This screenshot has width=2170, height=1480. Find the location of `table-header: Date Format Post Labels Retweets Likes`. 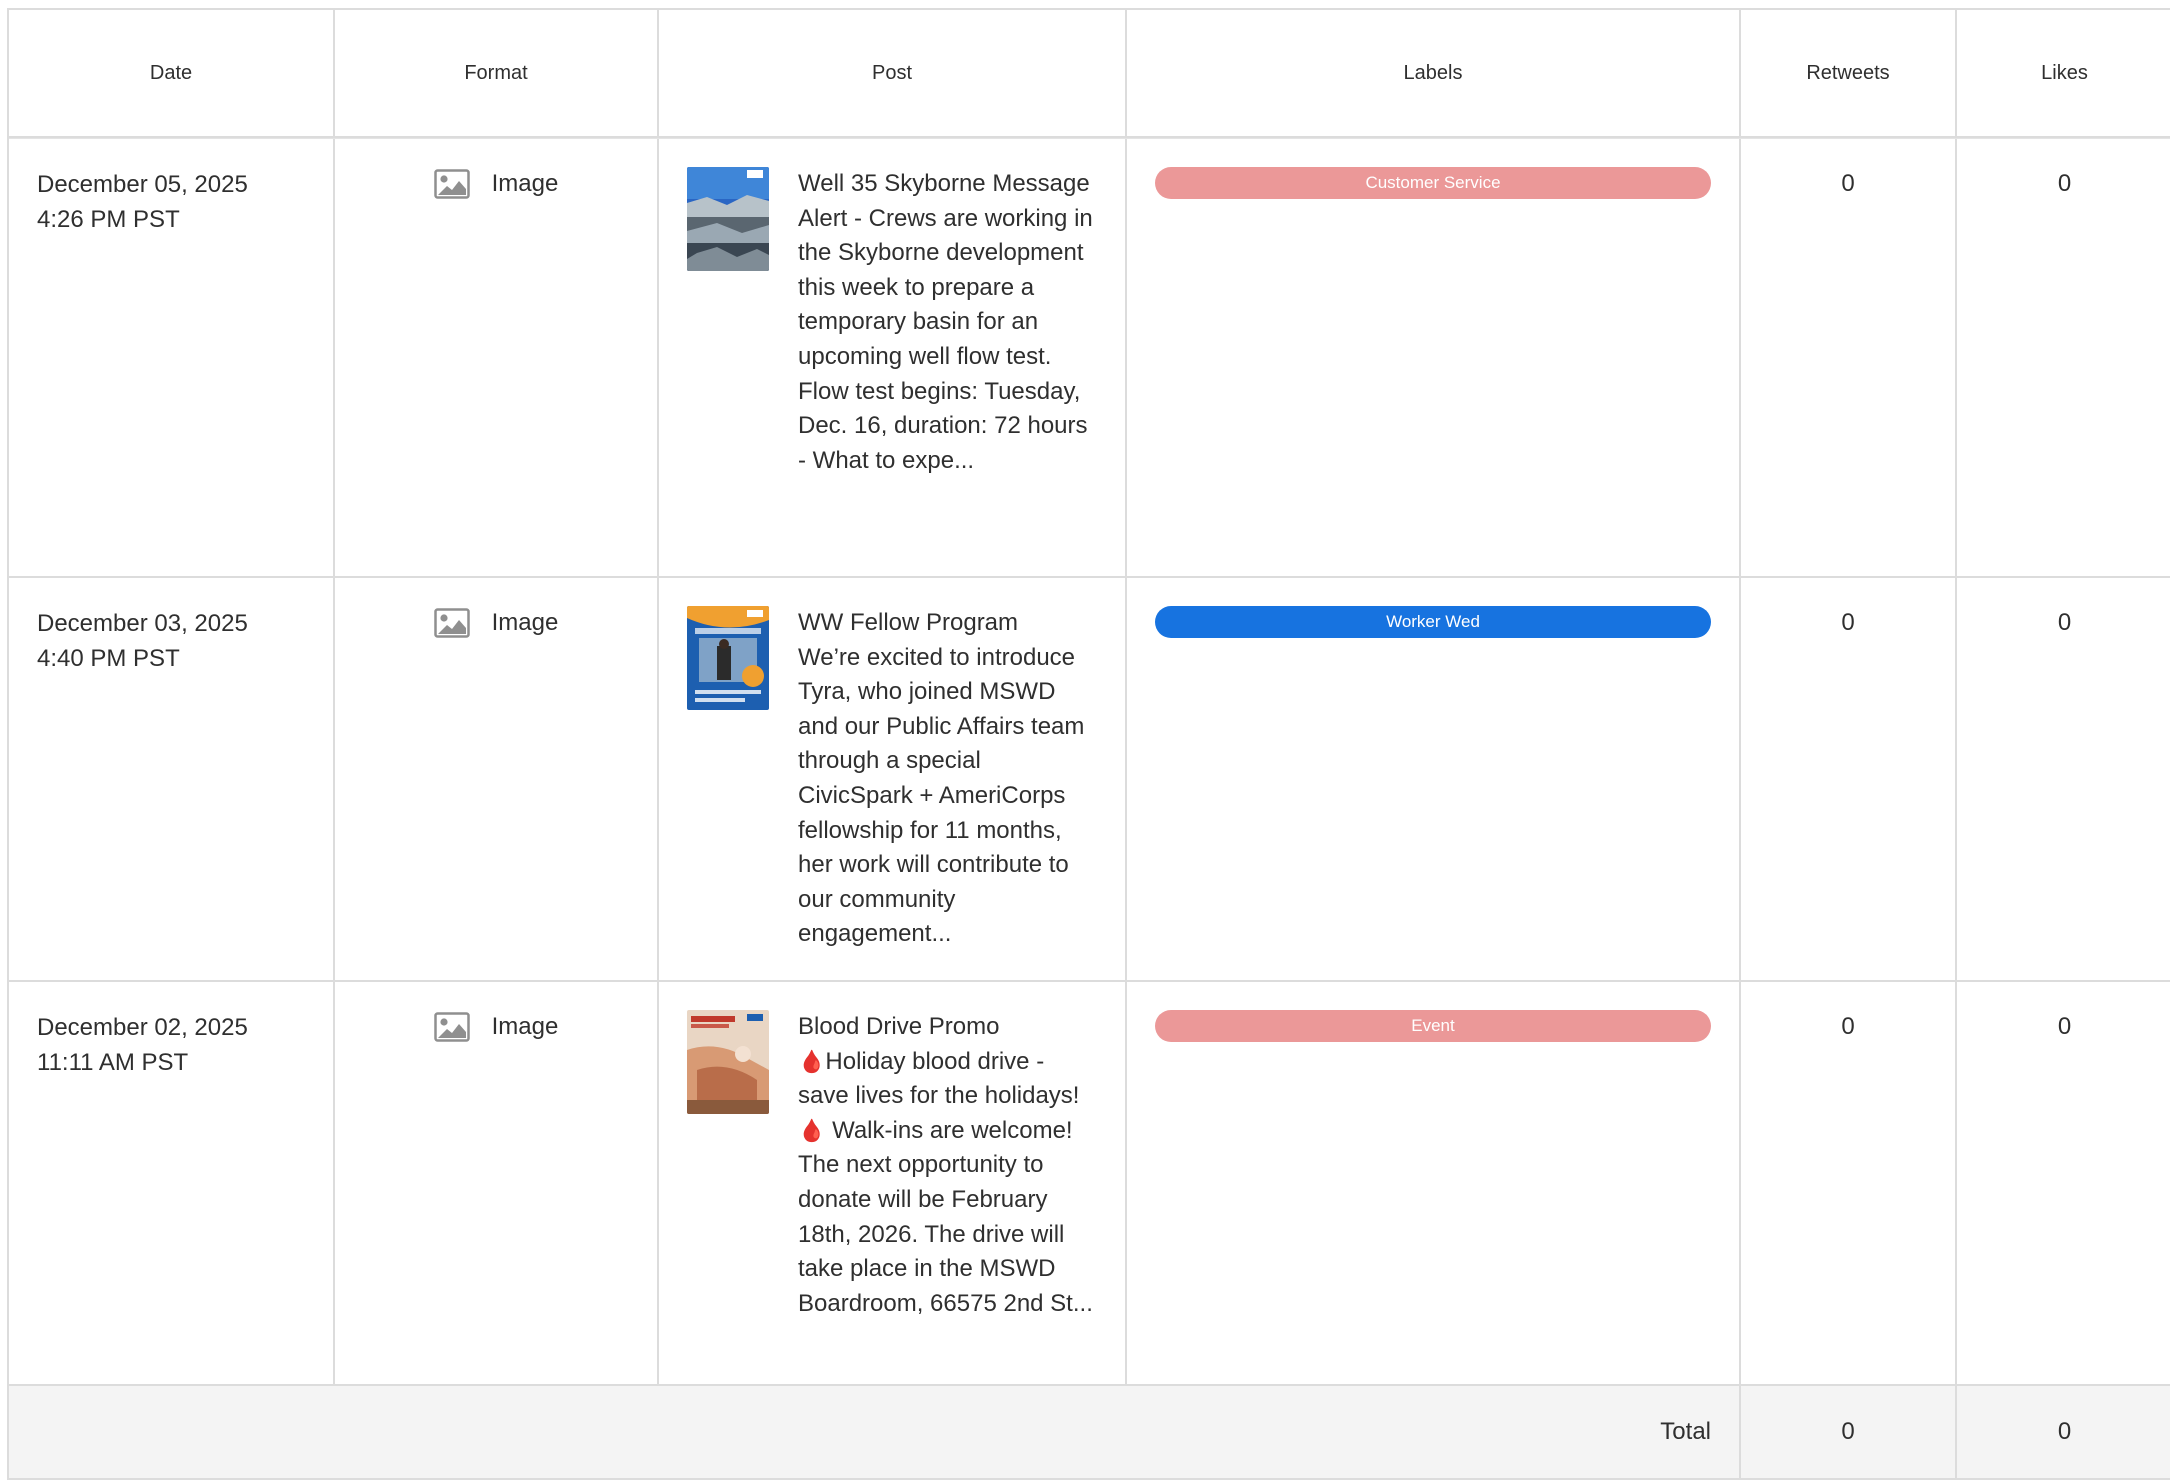

table-header: Date Format Post Labels Retweets Likes is located at coordinates (1089, 74).